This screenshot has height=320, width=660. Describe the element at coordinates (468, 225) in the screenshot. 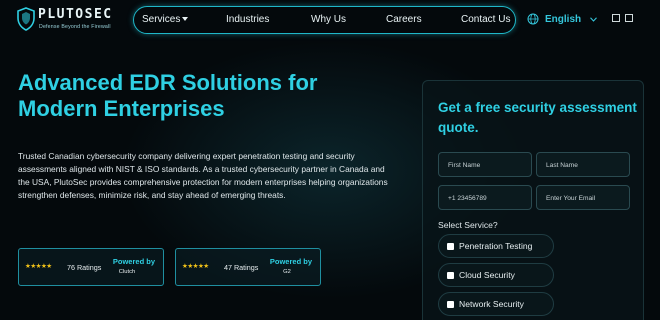

I see `select-service-label: Select Service?` at that location.